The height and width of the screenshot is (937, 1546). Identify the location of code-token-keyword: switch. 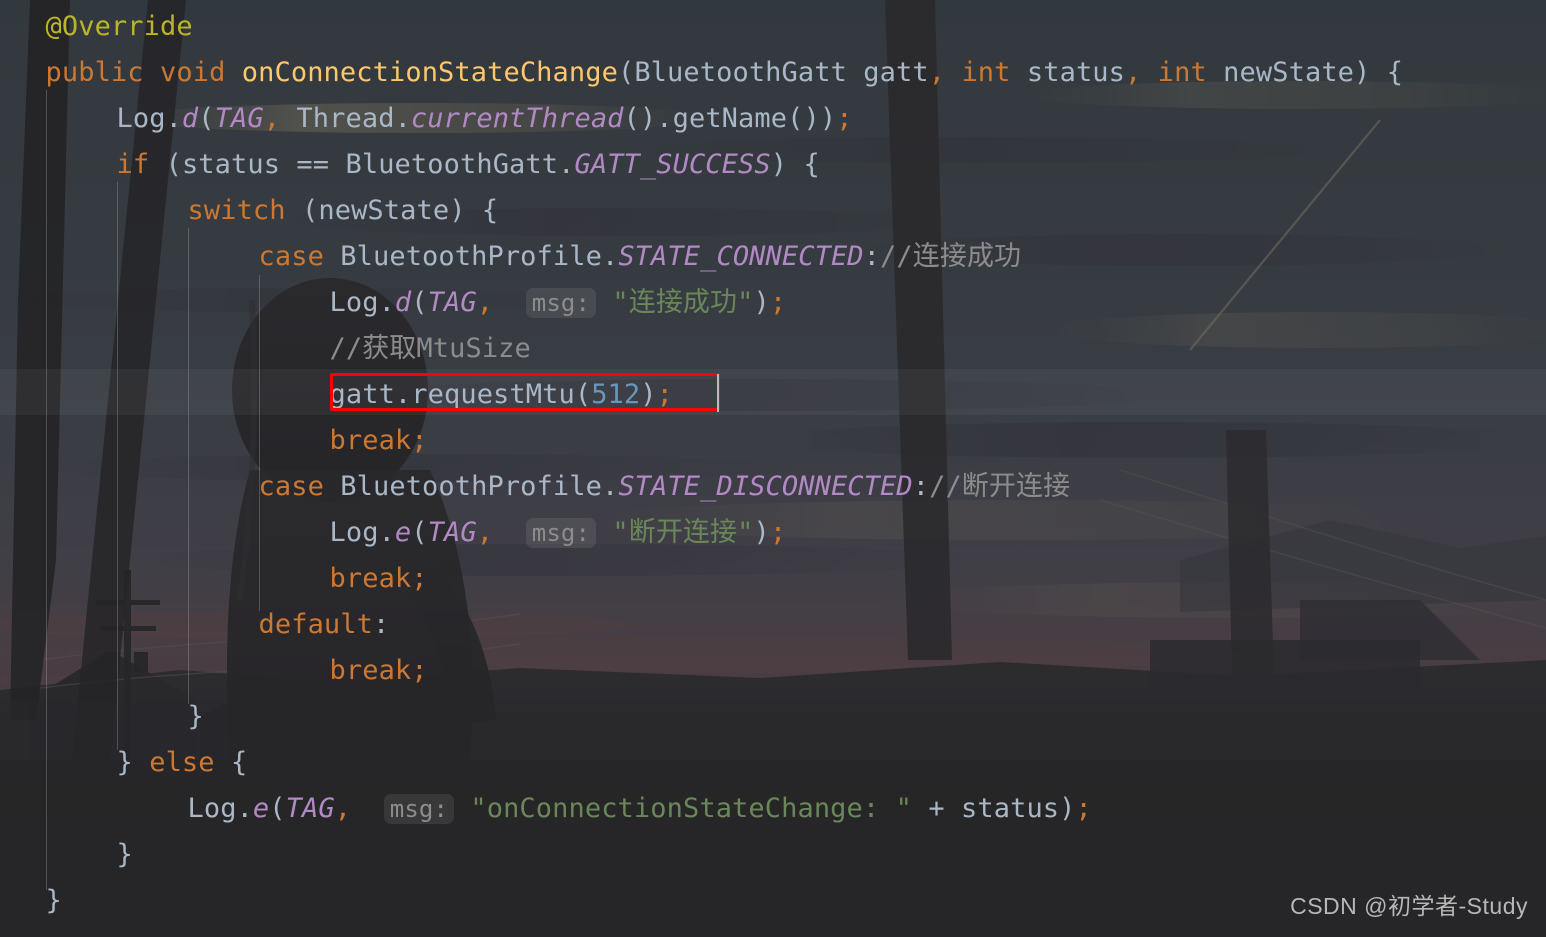
(236, 210).